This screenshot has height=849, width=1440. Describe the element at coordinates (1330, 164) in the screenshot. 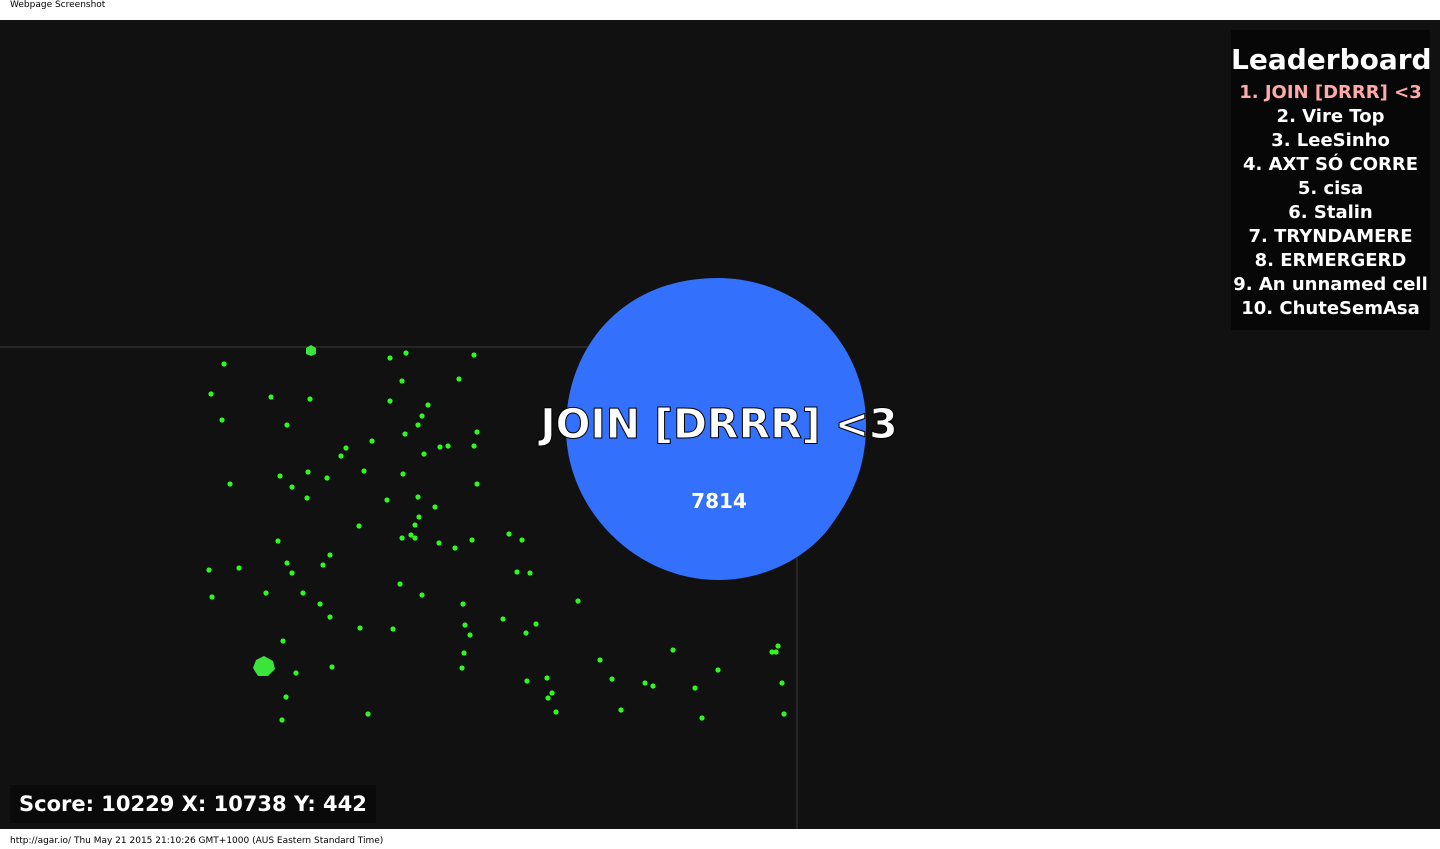

I see `leaderboard-entry: 4. AXT SÓ CORRE` at that location.